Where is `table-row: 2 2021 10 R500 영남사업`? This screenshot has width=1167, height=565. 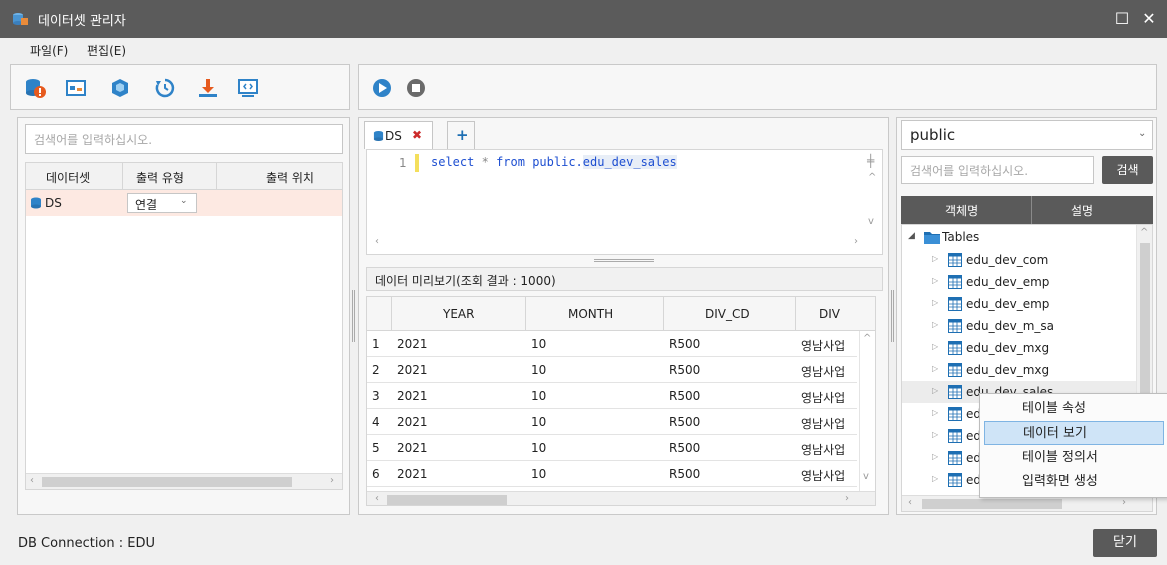 table-row: 2 2021 10 R500 영남사업 is located at coordinates (612, 370).